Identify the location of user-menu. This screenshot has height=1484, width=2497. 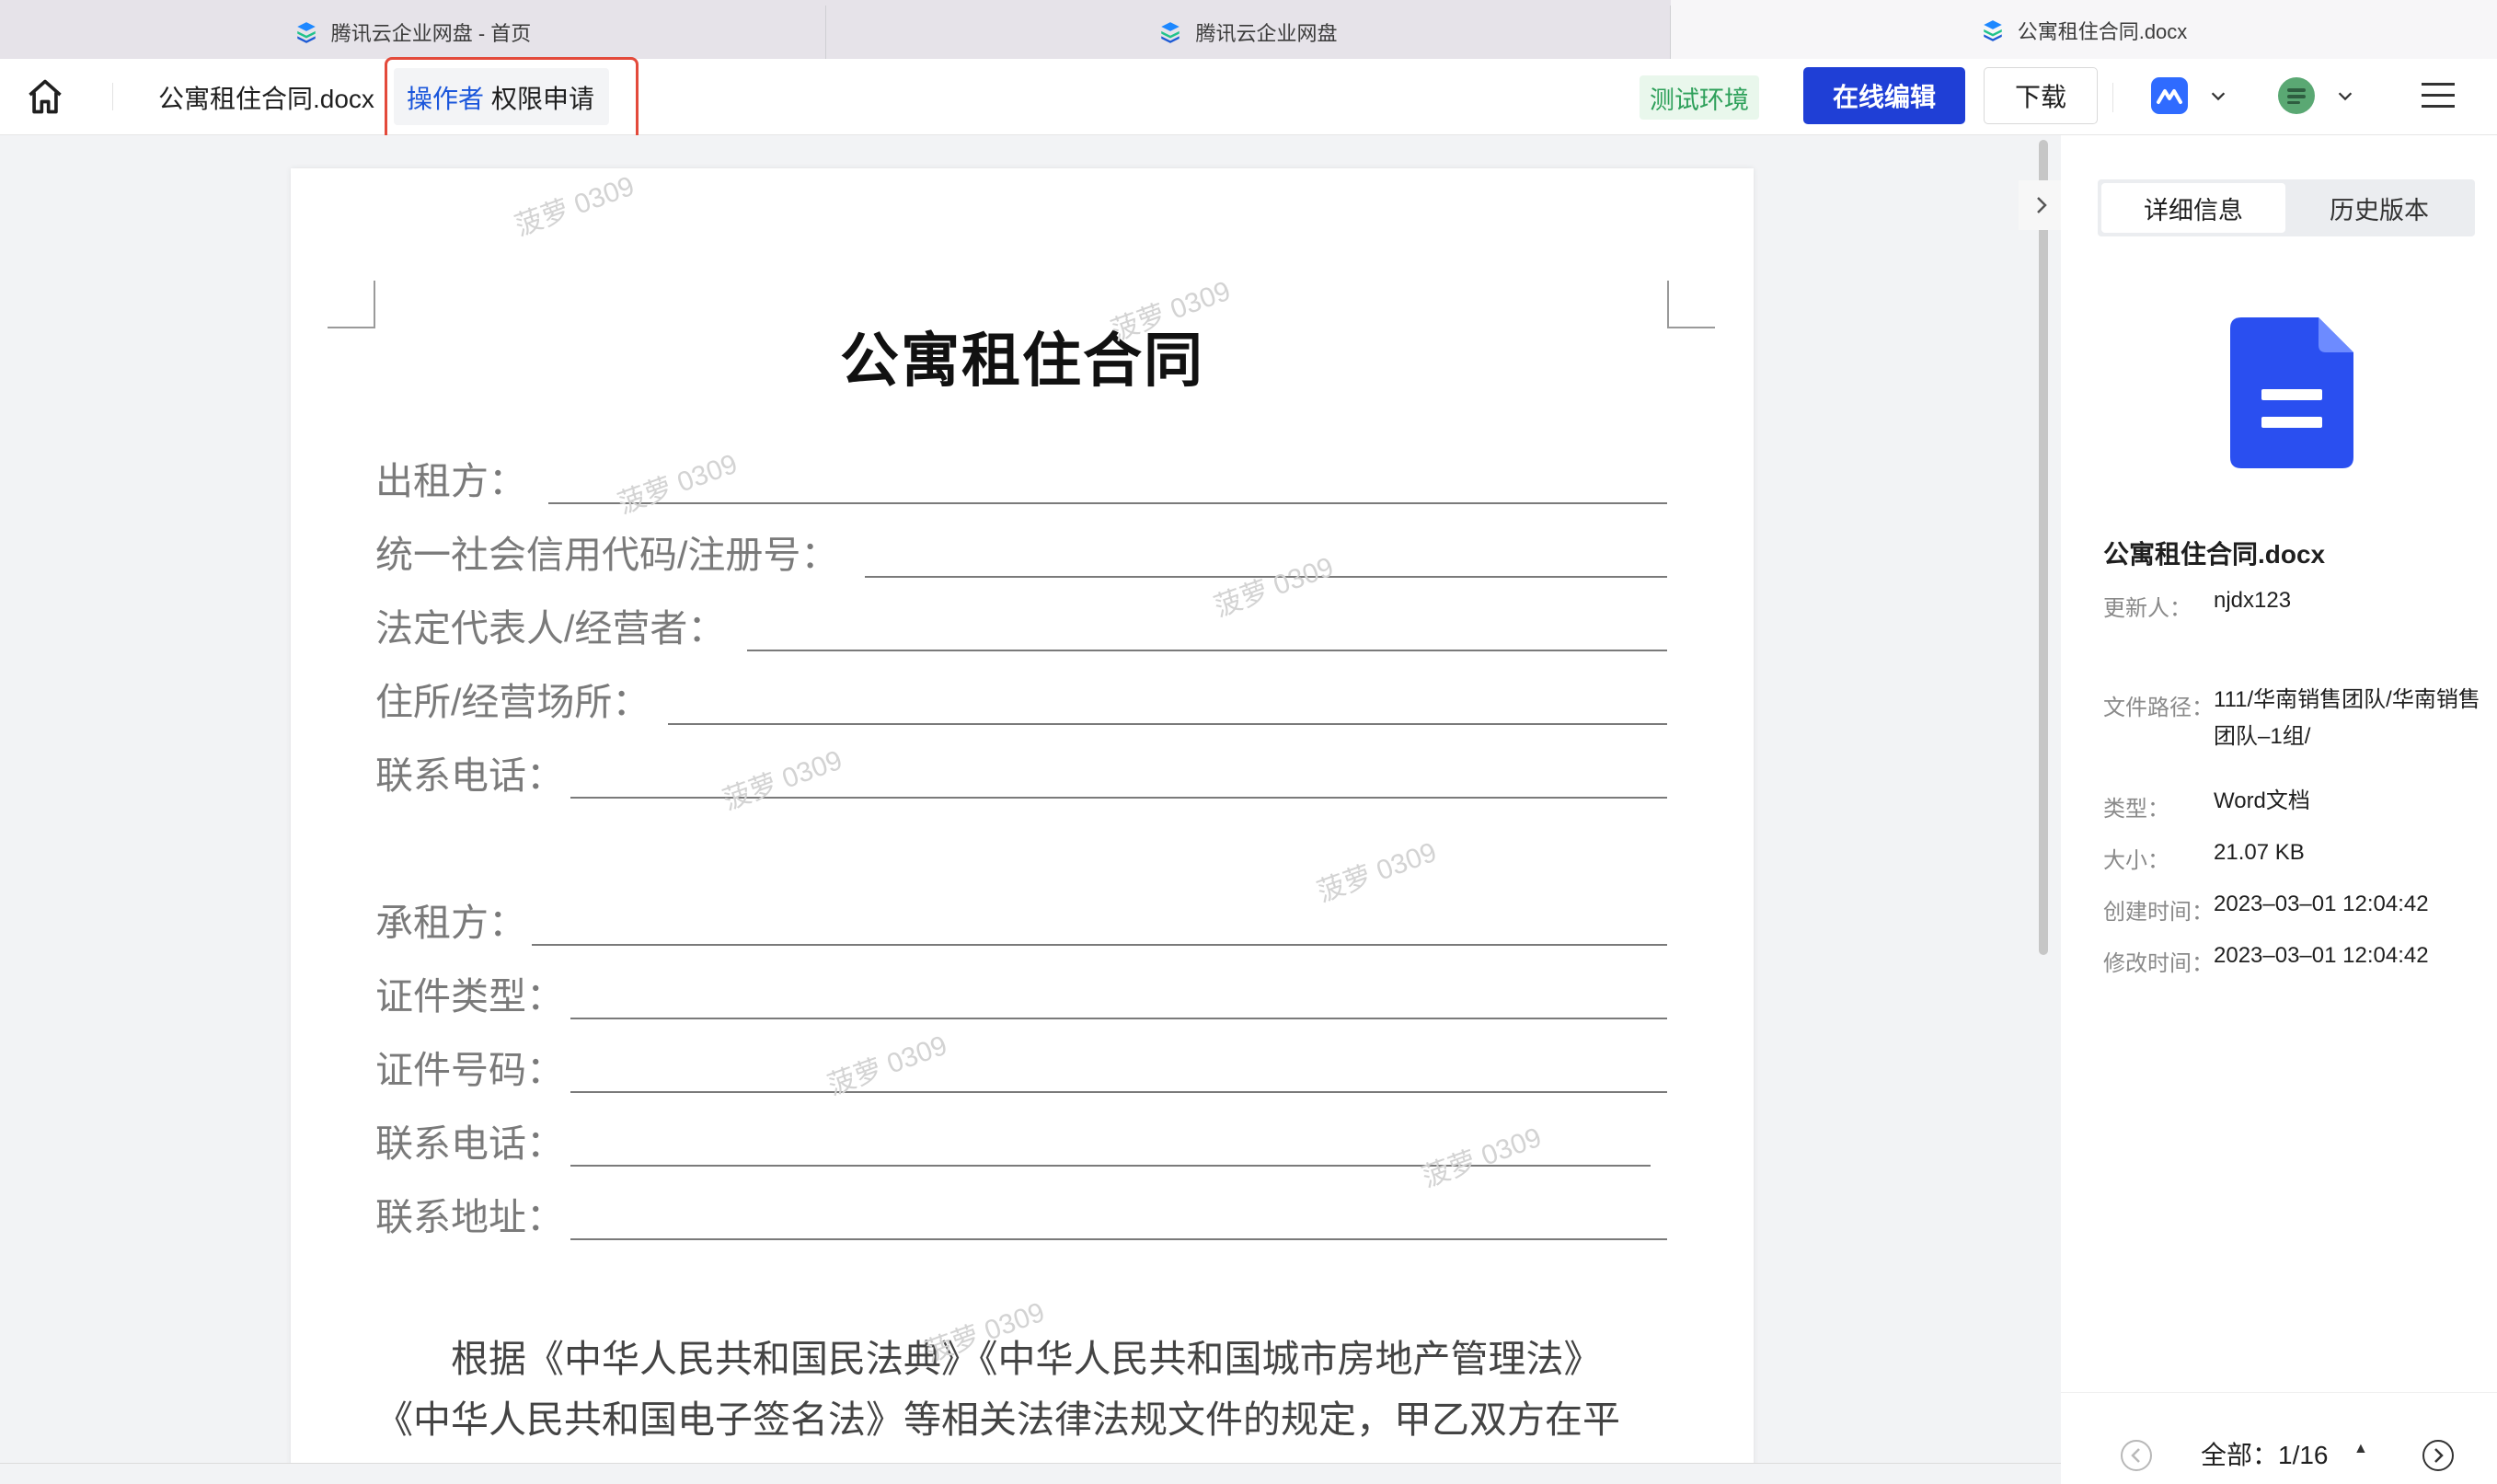
(2315, 95).